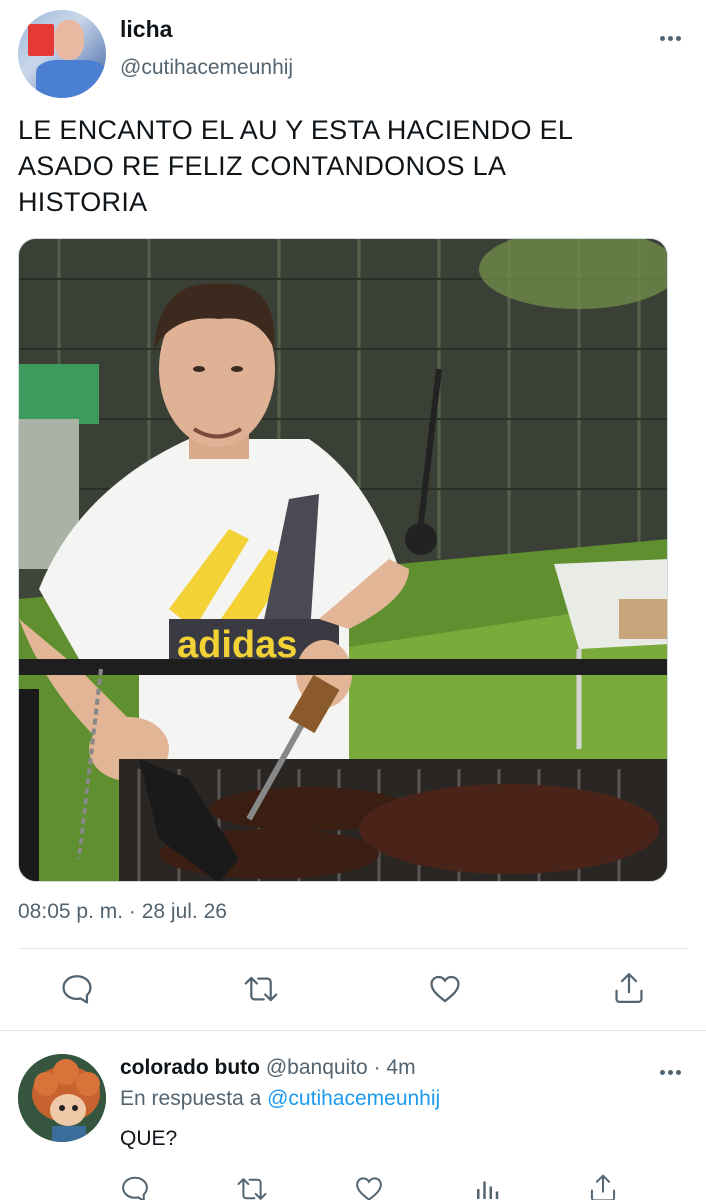 This screenshot has width=706, height=1200. I want to click on reply-handle-time: @banquito · 4m, so click(341, 1067).